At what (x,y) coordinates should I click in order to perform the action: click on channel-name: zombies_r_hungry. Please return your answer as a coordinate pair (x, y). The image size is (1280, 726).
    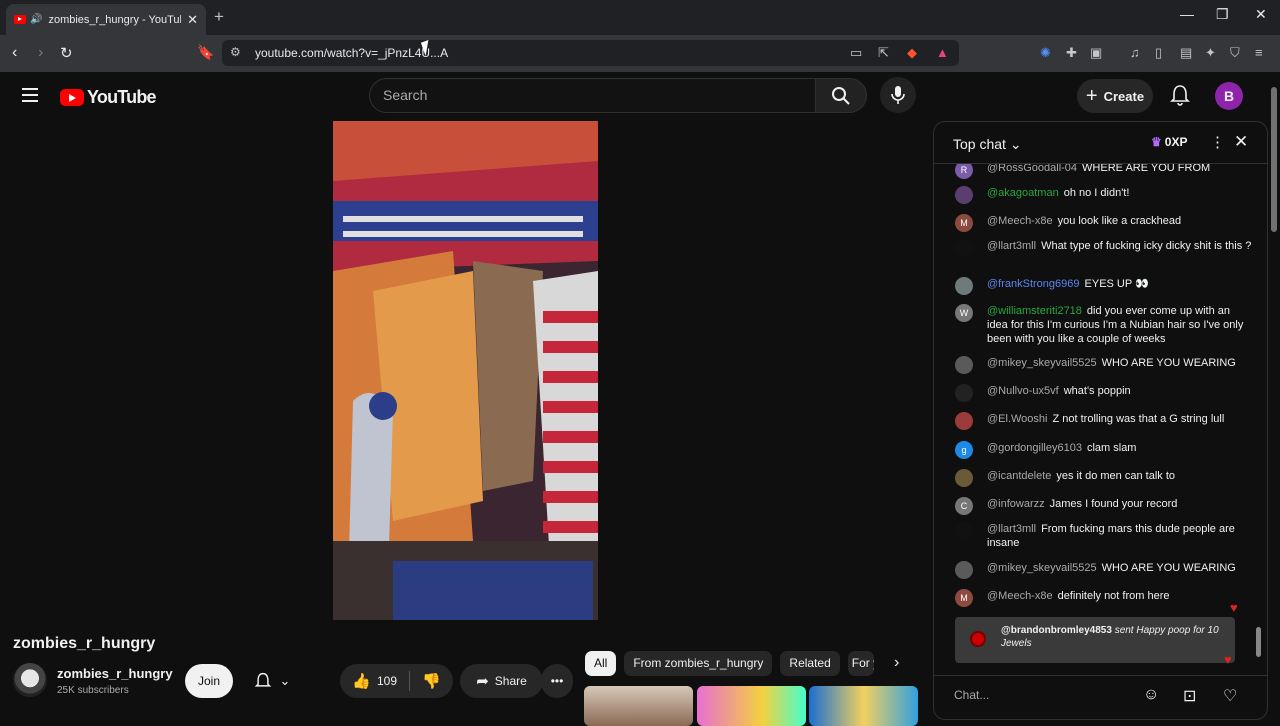
    Looking at the image, I should click on (115, 673).